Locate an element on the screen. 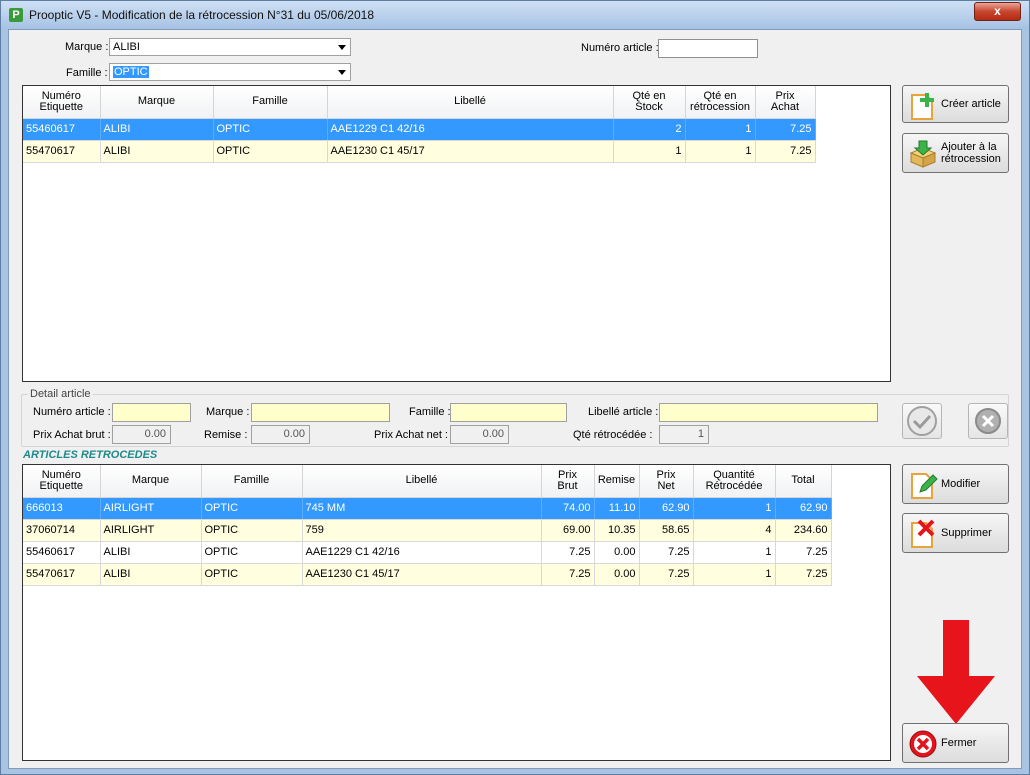 This screenshot has width=1030, height=775. table-row: 55470617 ALIBI OPTIC AAE1230 C1 45/17 1 1 7.25 is located at coordinates (419, 151).